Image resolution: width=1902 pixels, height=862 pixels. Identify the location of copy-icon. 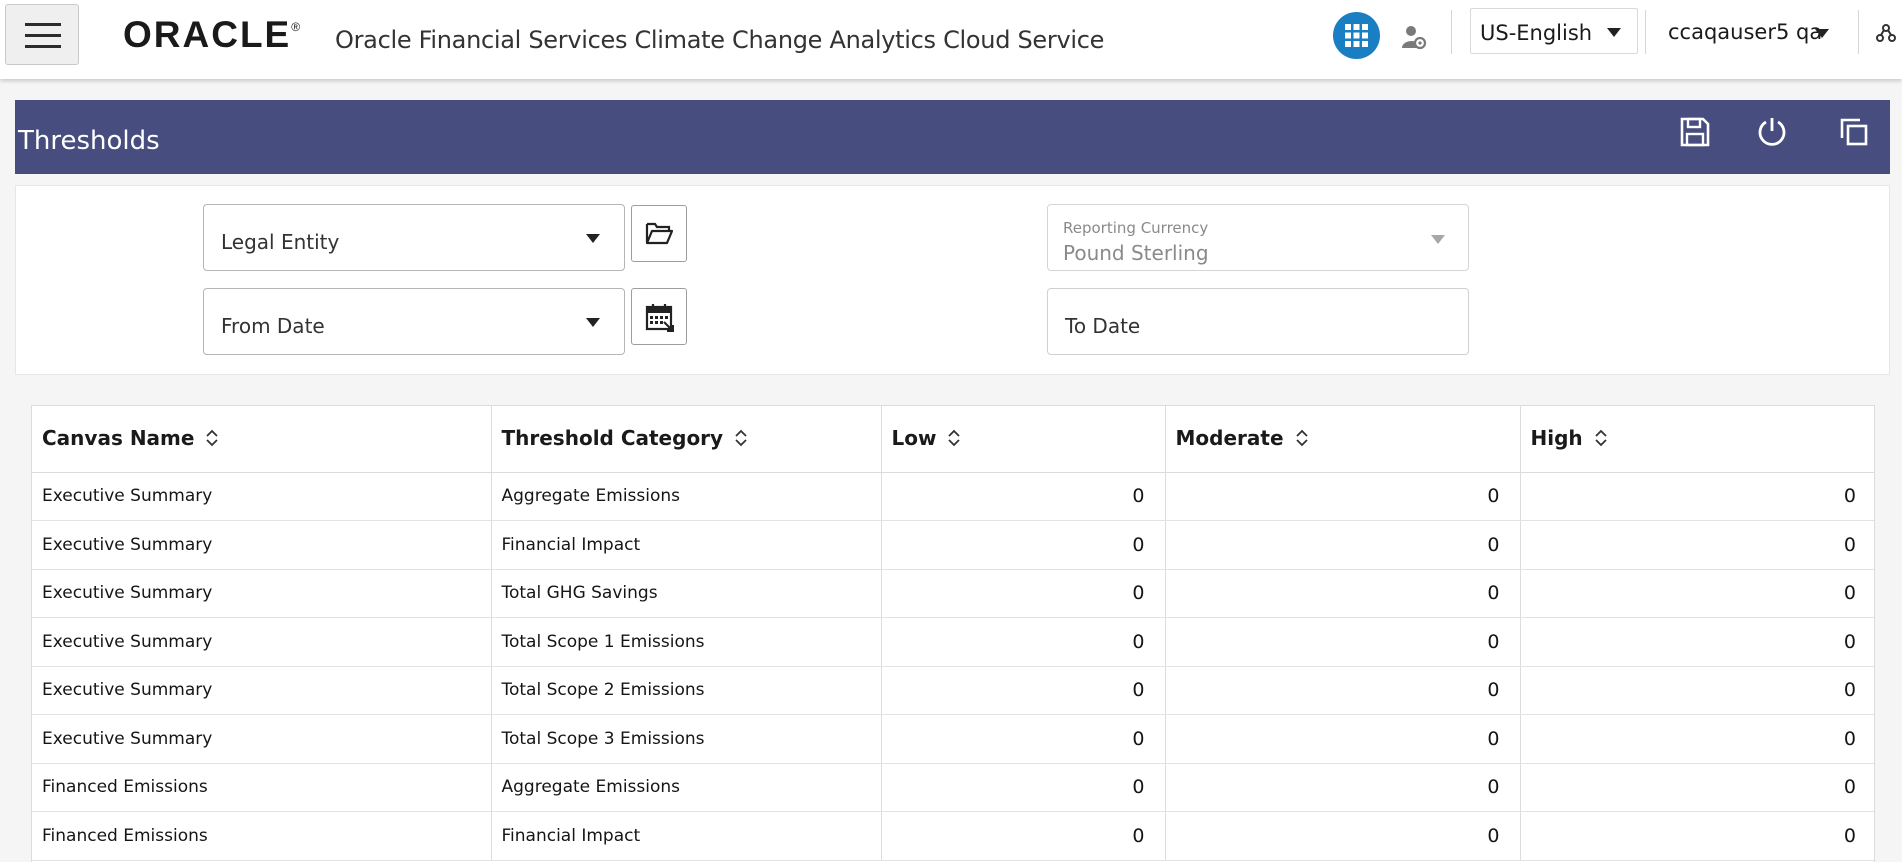
(1854, 132).